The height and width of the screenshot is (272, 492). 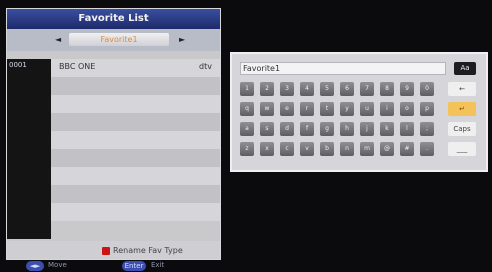 What do you see at coordinates (387, 89) in the screenshot?
I see `key: 8` at bounding box center [387, 89].